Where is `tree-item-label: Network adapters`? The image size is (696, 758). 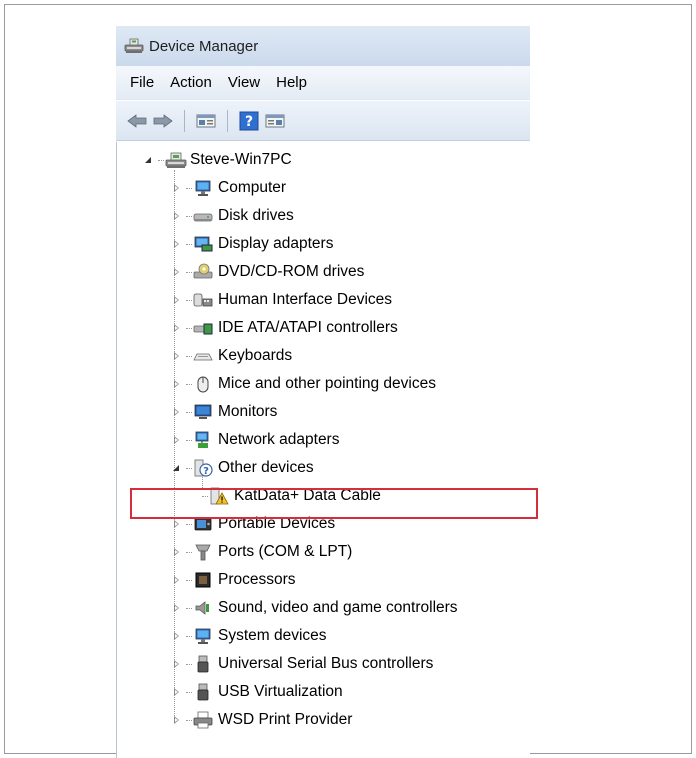
tree-item-label: Network adapters is located at coordinates (279, 439).